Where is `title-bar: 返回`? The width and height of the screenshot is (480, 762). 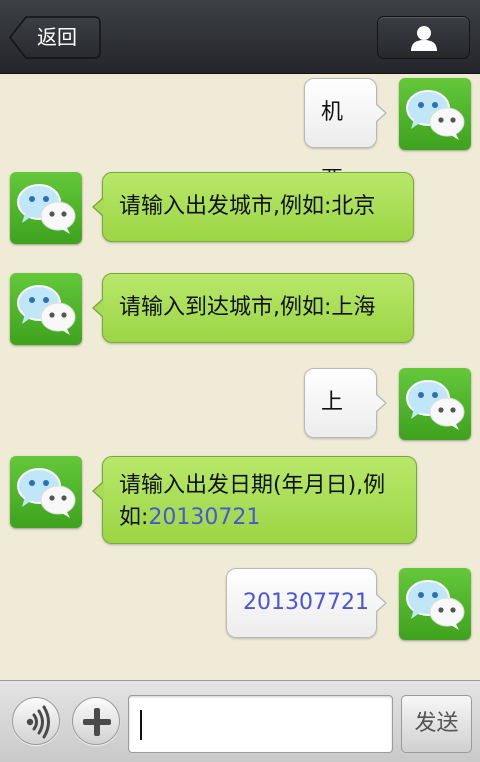
title-bar: 返回 is located at coordinates (240, 37).